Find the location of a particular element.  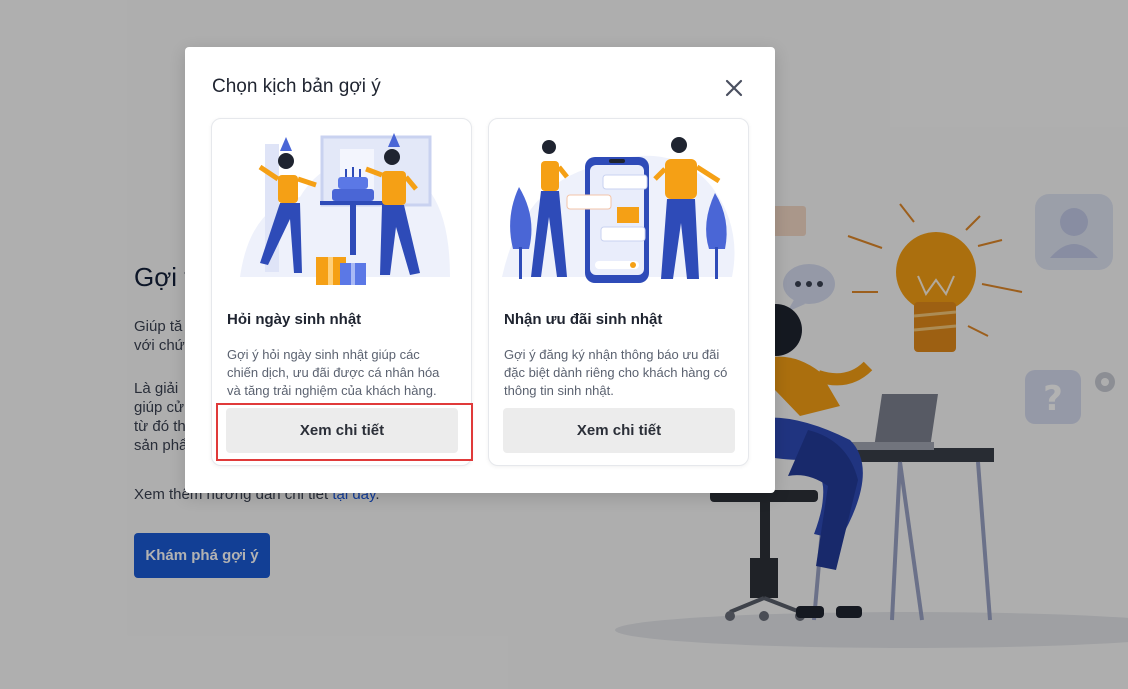

birthday-offer-illustration is located at coordinates (618, 210).